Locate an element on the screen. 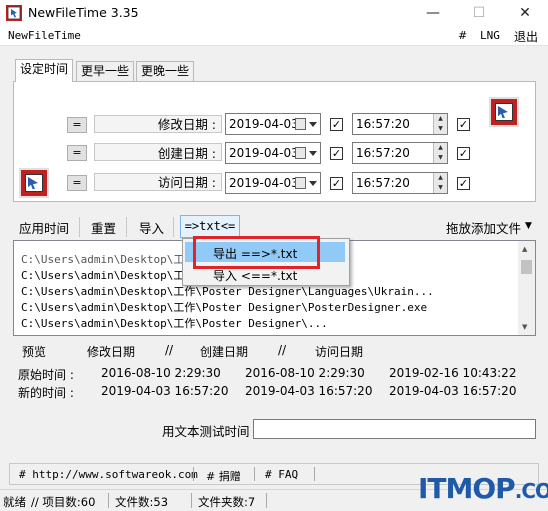 Image resolution: width=548 pixels, height=511 pixels. new-modified: 2019-04-03 16:57:20 is located at coordinates (165, 391).